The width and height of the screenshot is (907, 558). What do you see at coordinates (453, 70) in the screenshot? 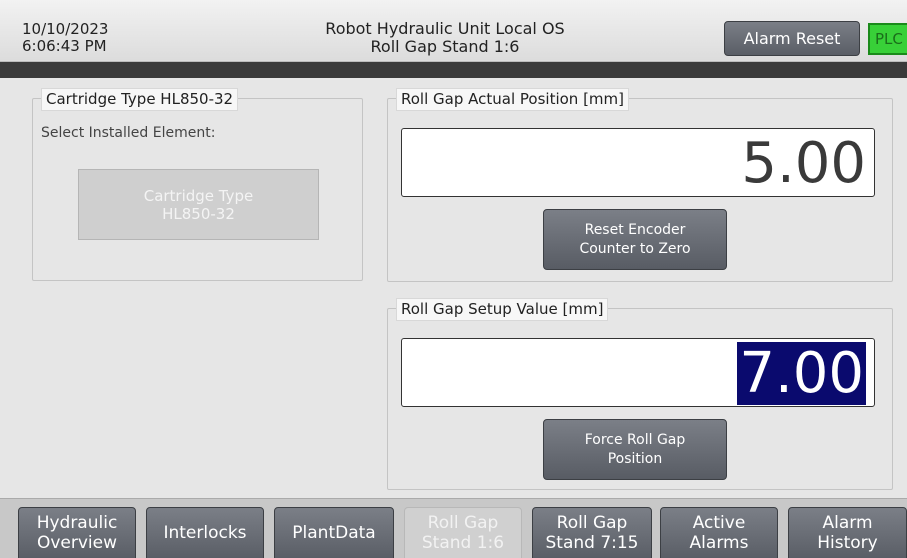
I see `header-divider` at bounding box center [453, 70].